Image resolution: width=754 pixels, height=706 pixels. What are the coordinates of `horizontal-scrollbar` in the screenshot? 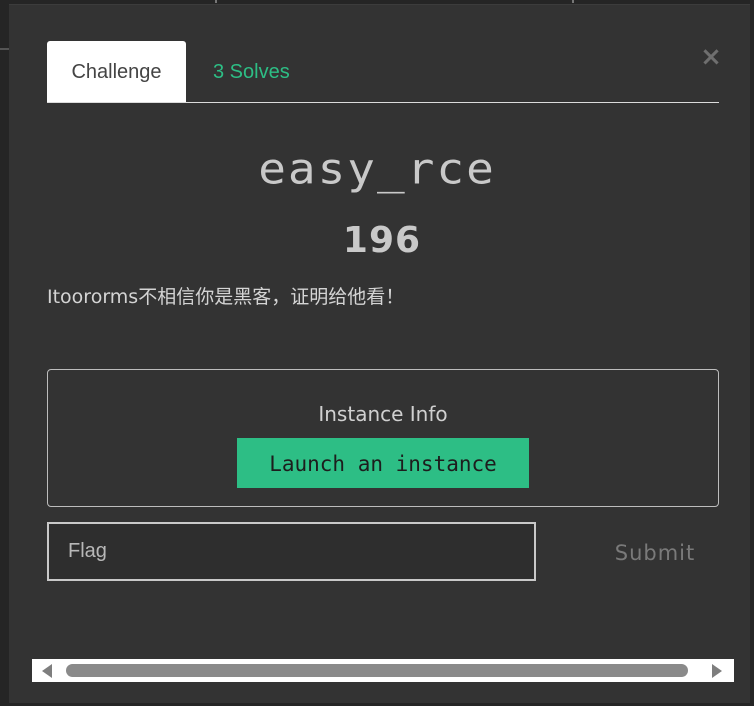 It's located at (383, 670).